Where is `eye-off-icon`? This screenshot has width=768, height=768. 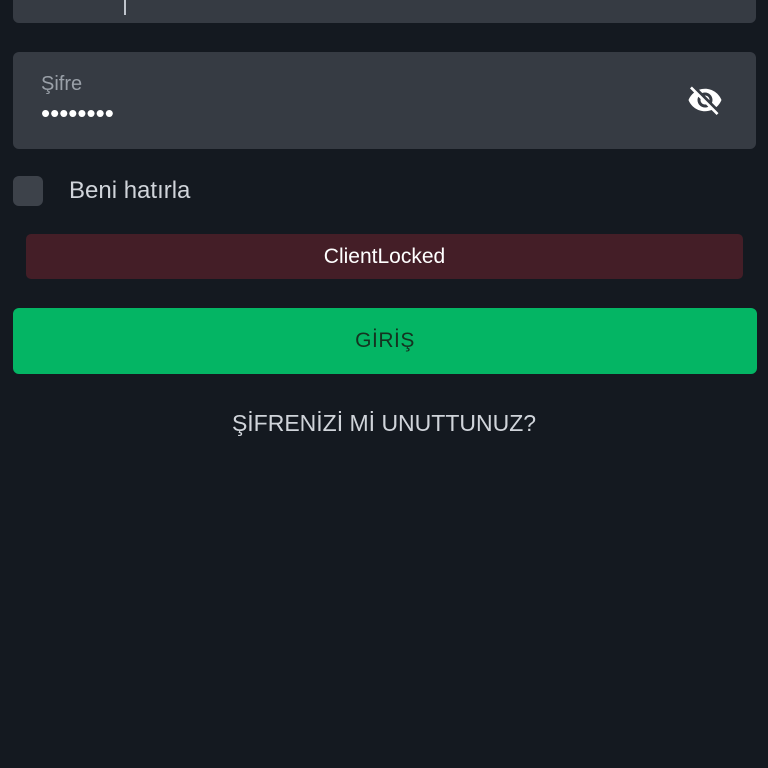 eye-off-icon is located at coordinates (705, 100).